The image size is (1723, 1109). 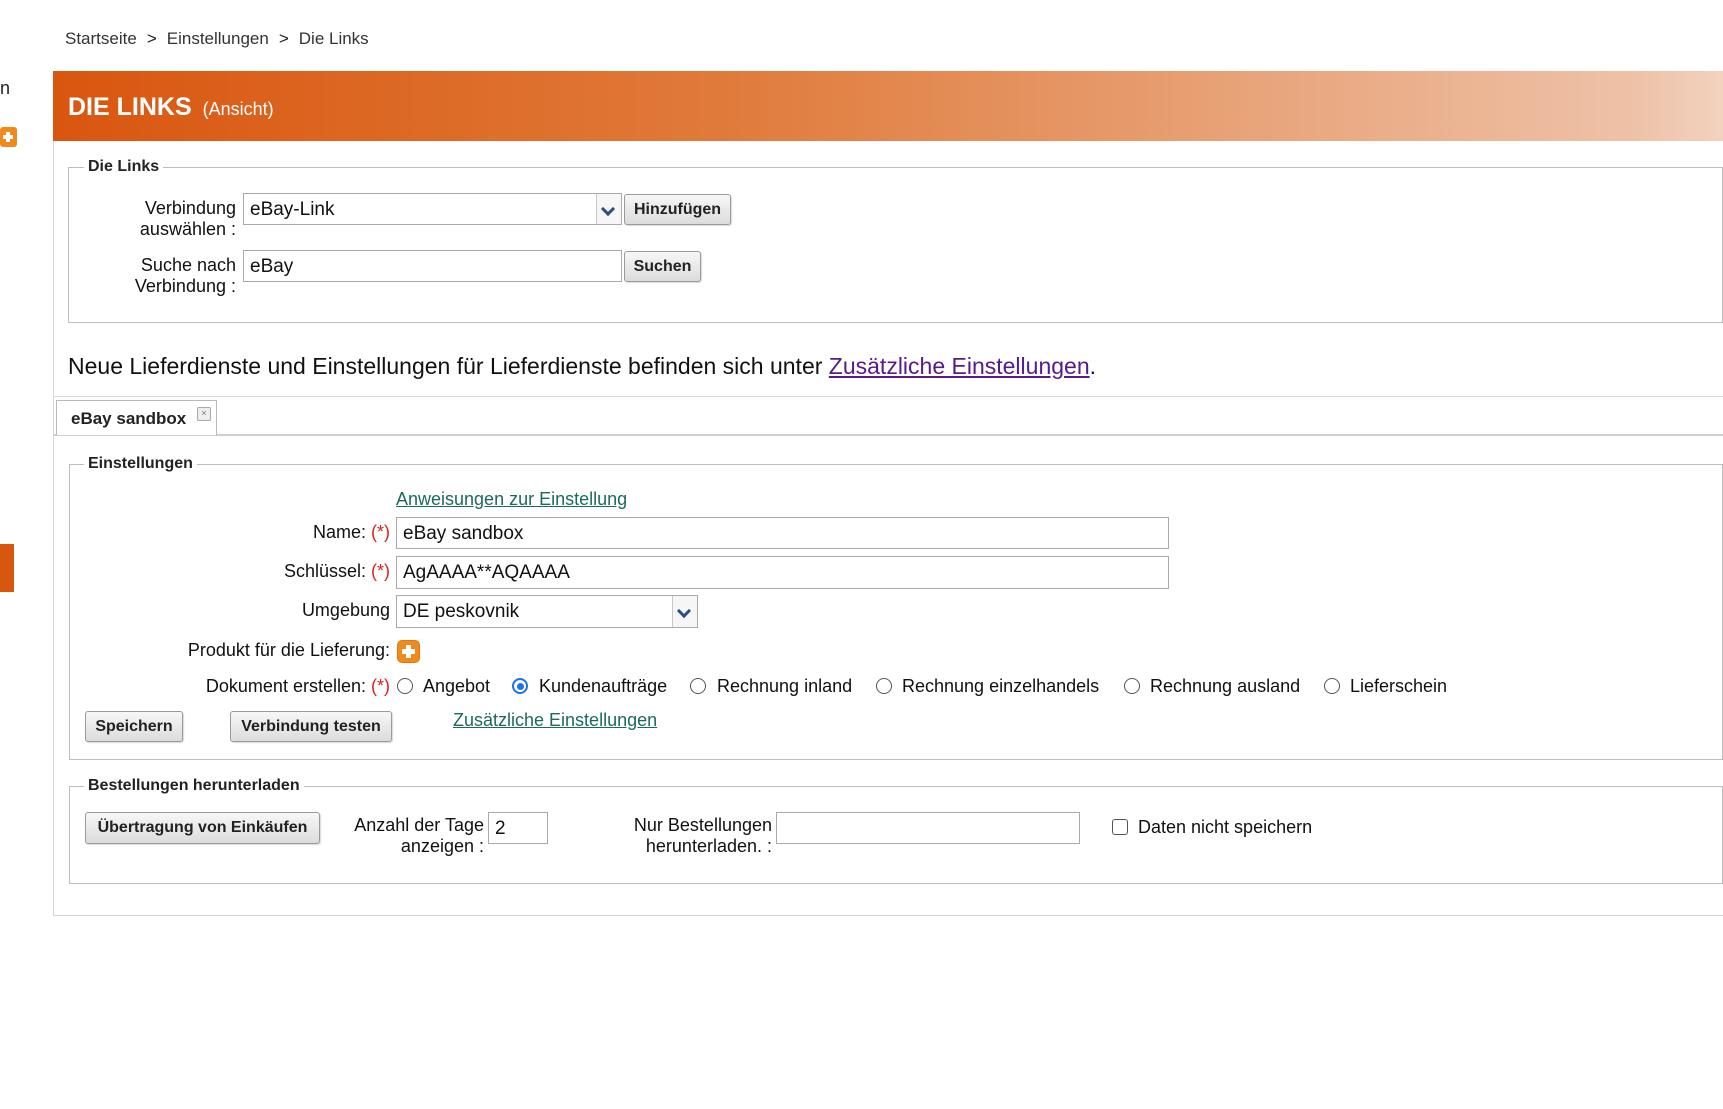 I want to click on tab-strip-bottom, so click(x=888, y=435).